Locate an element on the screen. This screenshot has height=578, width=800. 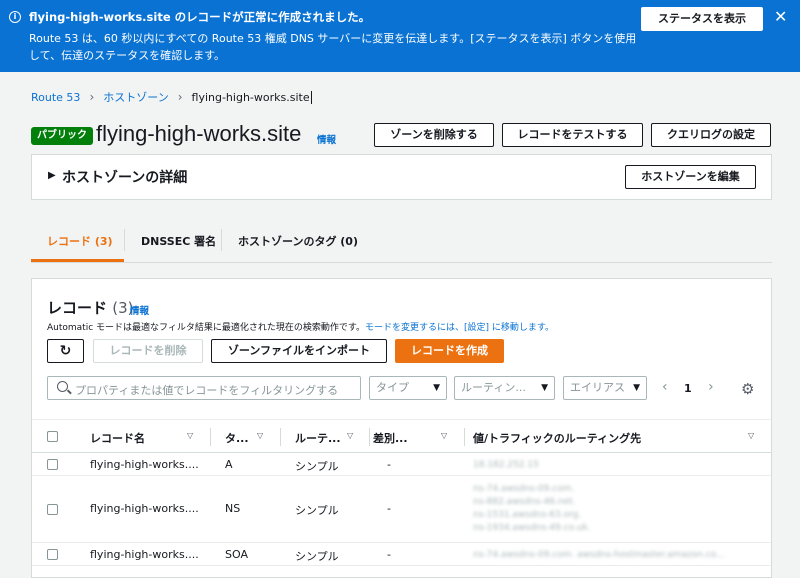
record-type: NS is located at coordinates (233, 508).